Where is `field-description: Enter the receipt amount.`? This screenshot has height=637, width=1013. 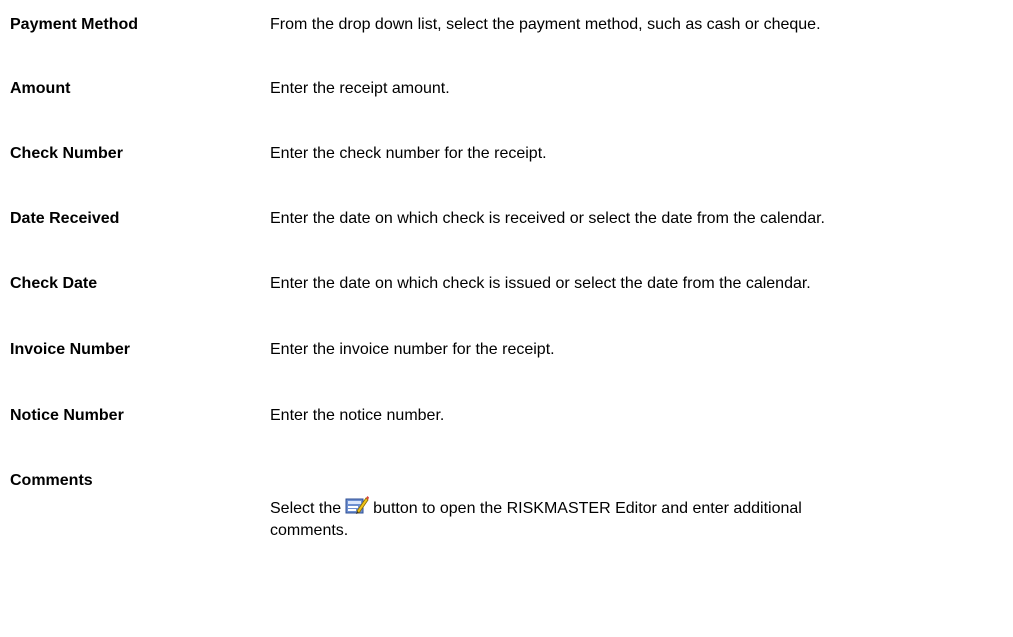 field-description: Enter the receipt amount. is located at coordinates (360, 88).